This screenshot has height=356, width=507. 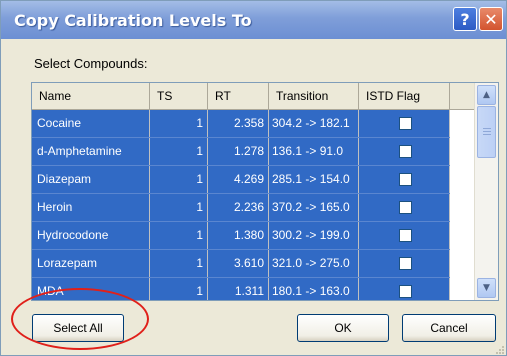 What do you see at coordinates (486, 191) in the screenshot?
I see `vertical-scrollbar: ▲ ▼` at bounding box center [486, 191].